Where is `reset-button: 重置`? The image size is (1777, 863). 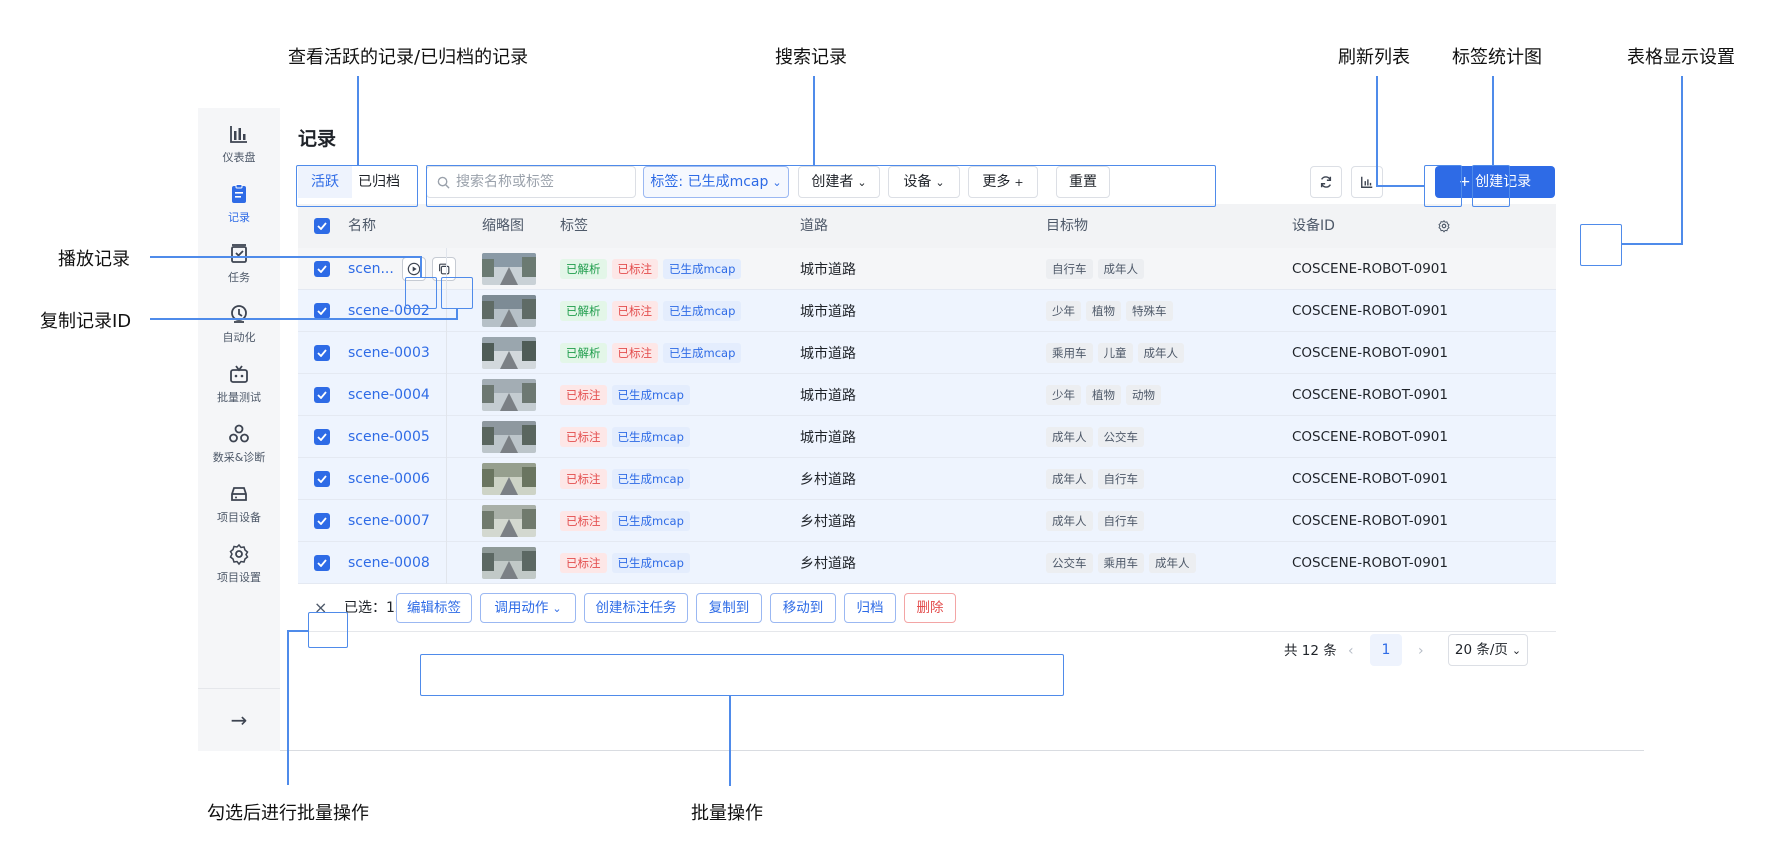 reset-button: 重置 is located at coordinates (1083, 182).